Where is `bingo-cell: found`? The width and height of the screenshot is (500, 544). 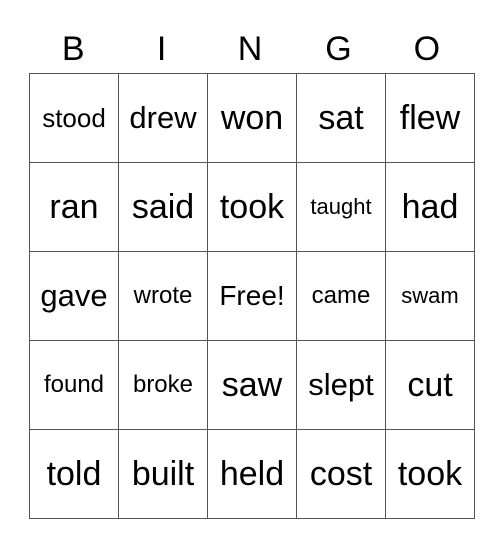
bingo-cell: found is located at coordinates (74, 385).